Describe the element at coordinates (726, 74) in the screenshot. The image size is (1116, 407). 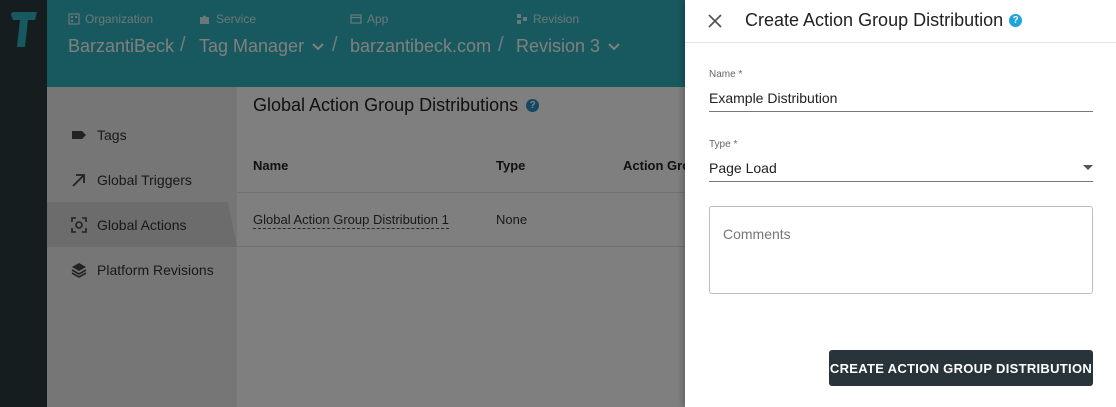
I see `name-field-label: Name *` at that location.